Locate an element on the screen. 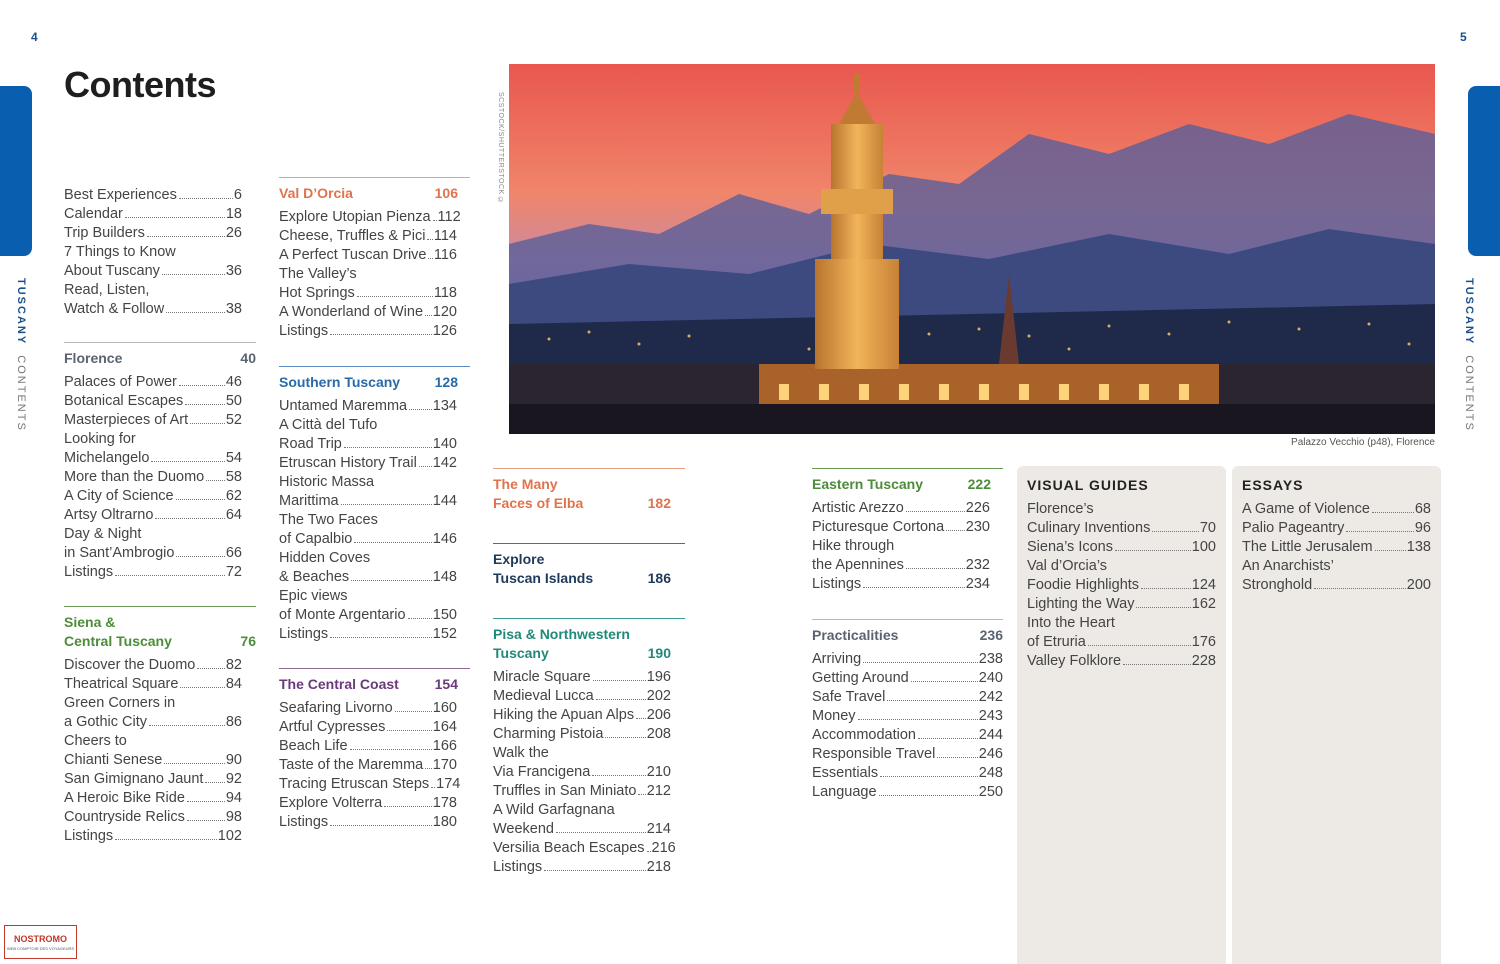 The width and height of the screenshot is (1500, 964). toc-entry: Best Experiences 6 is located at coordinates (153, 195).